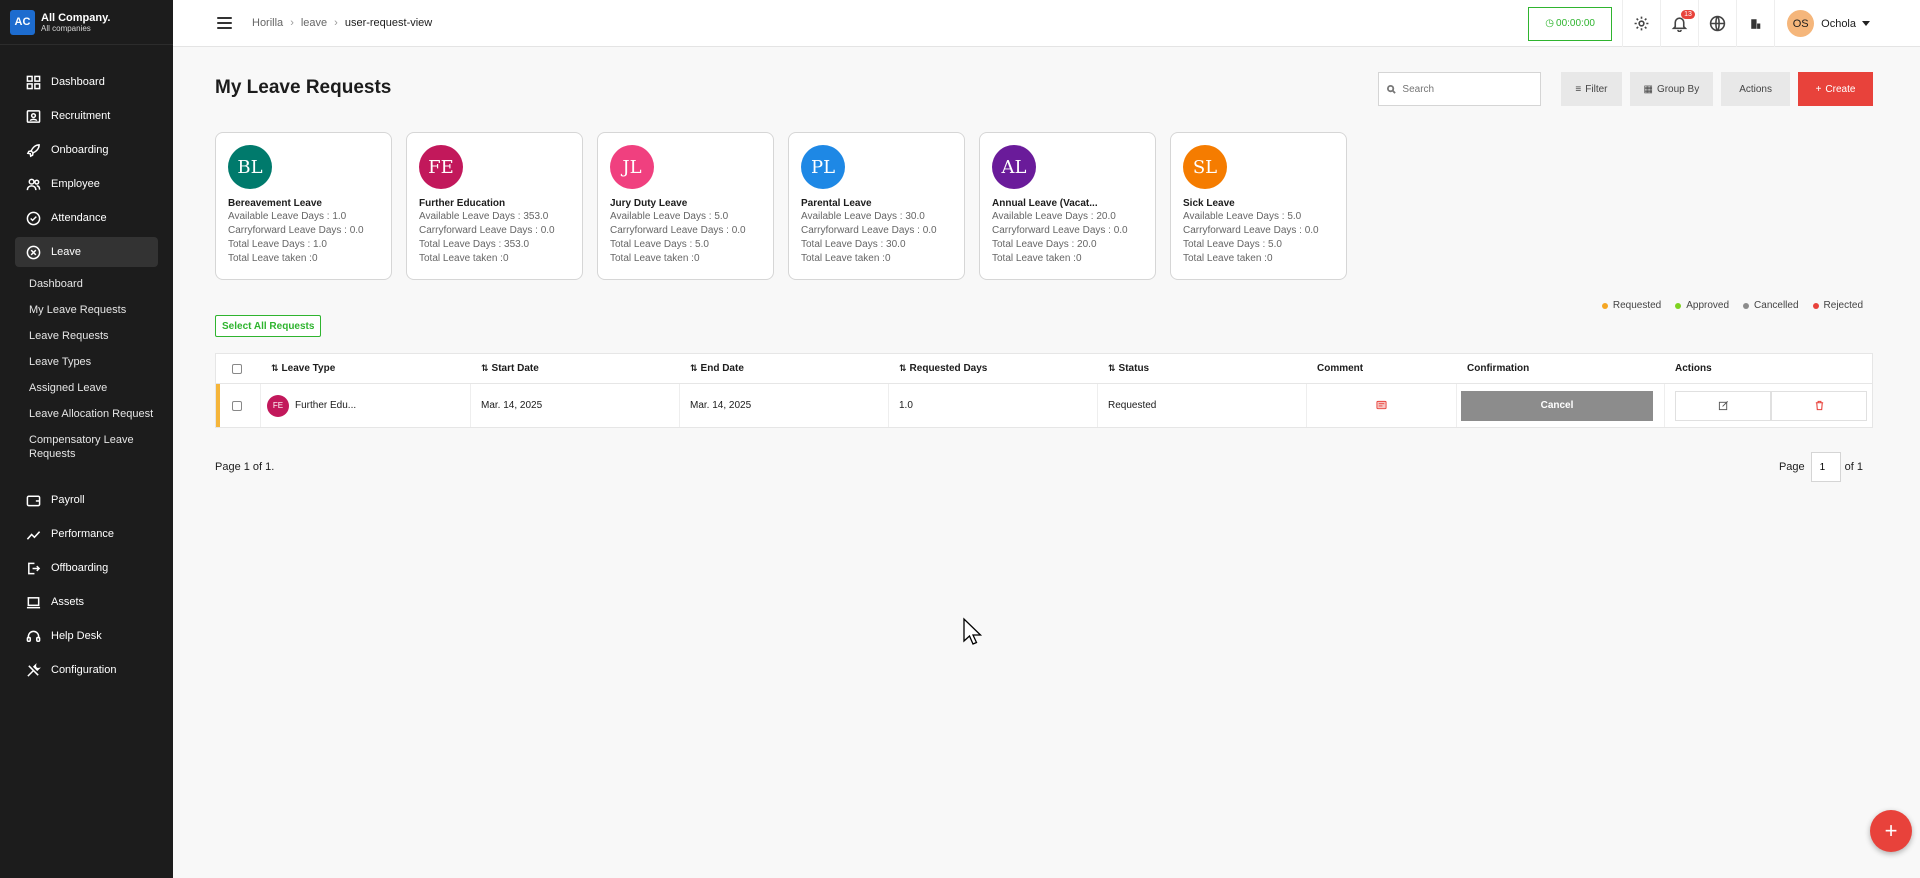 This screenshot has width=1920, height=878. Describe the element at coordinates (86, 184) in the screenshot. I see `sidebar-item-employee: Employee` at that location.